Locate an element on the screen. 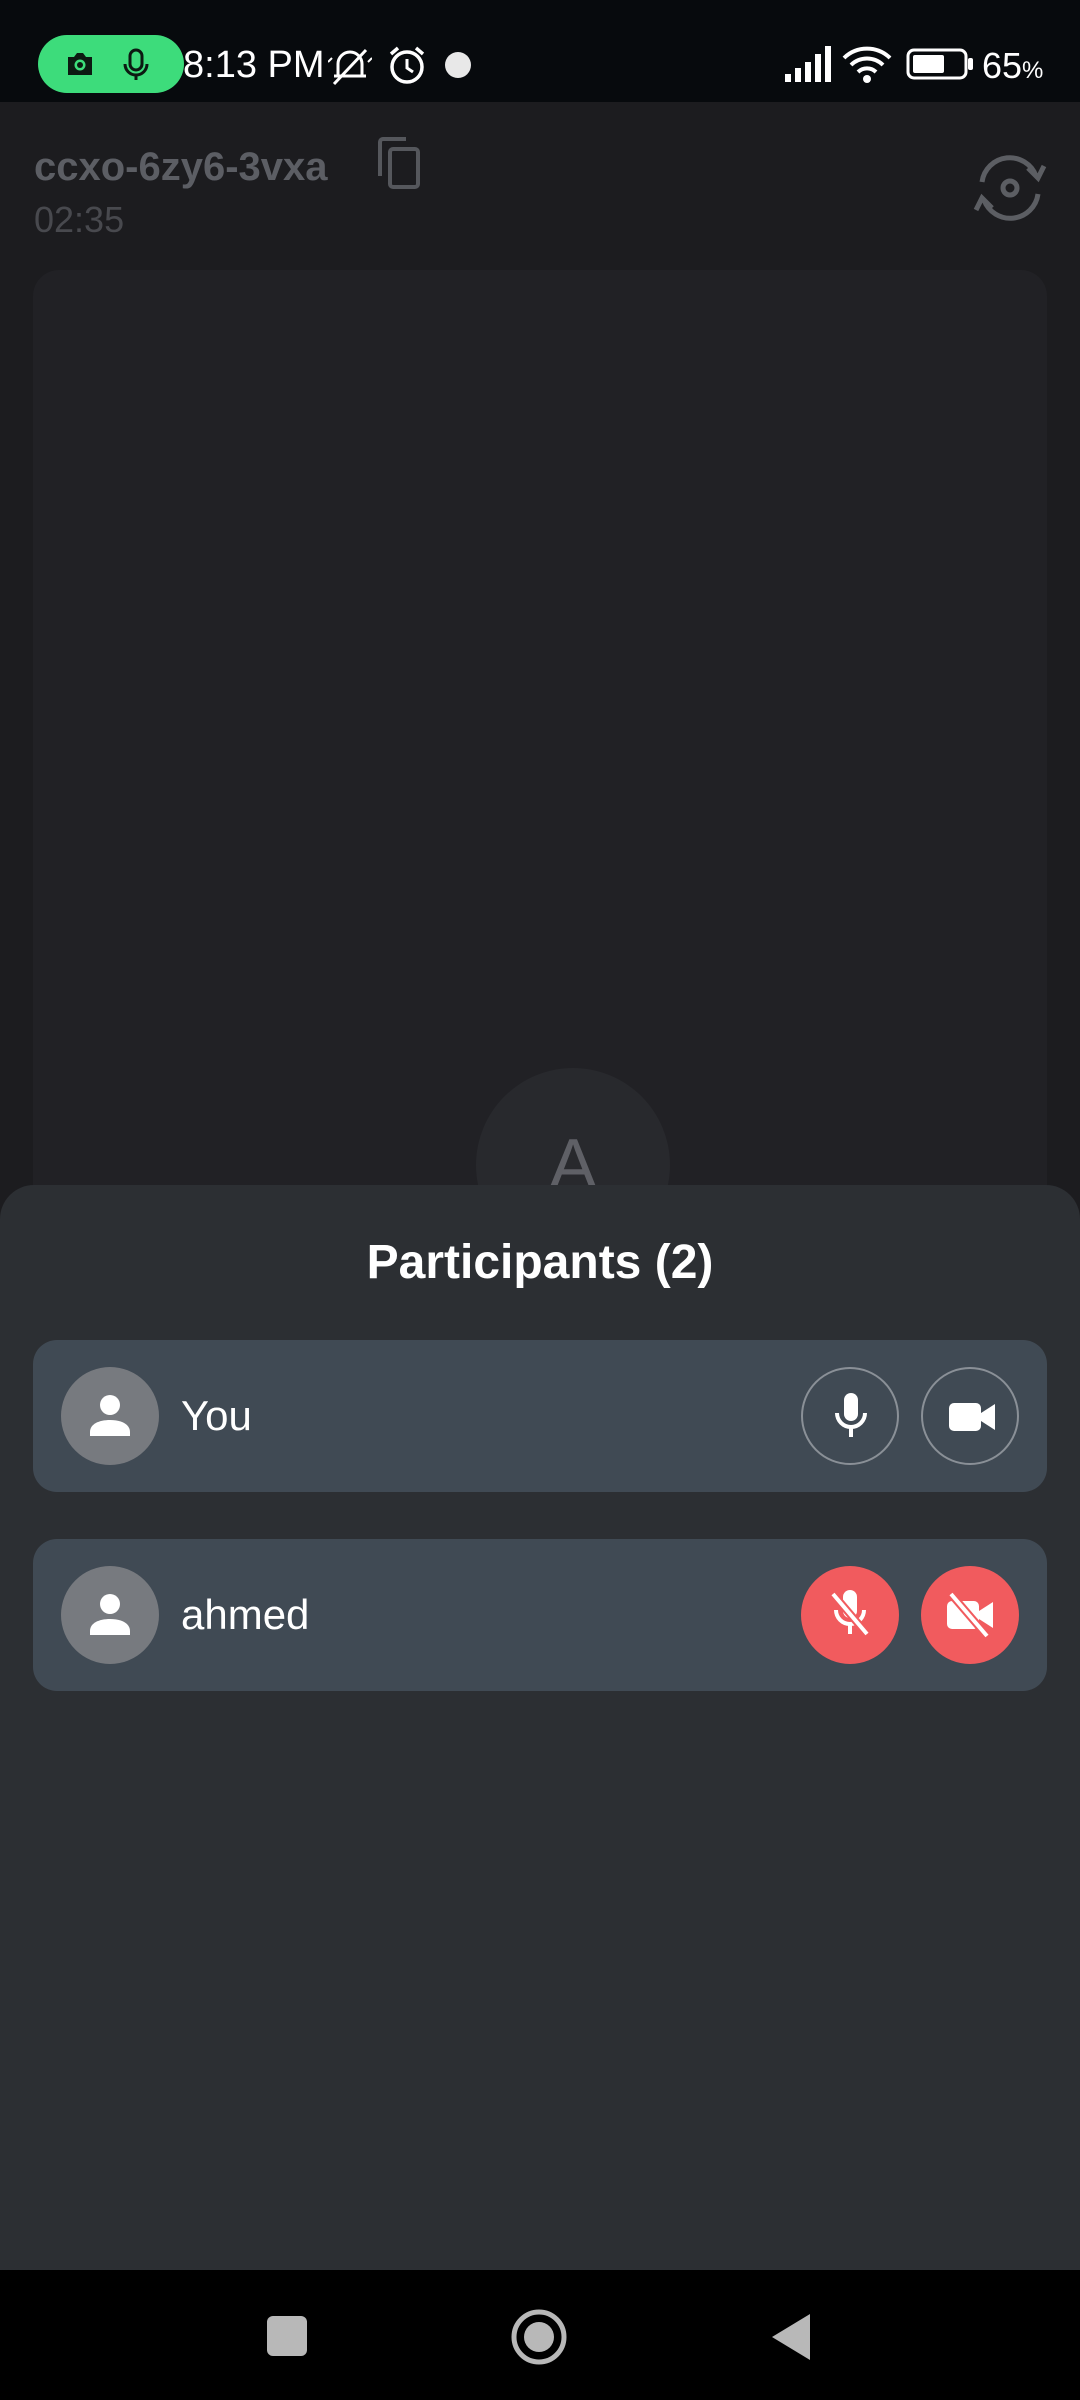  alarm-icon is located at coordinates (407, 65).